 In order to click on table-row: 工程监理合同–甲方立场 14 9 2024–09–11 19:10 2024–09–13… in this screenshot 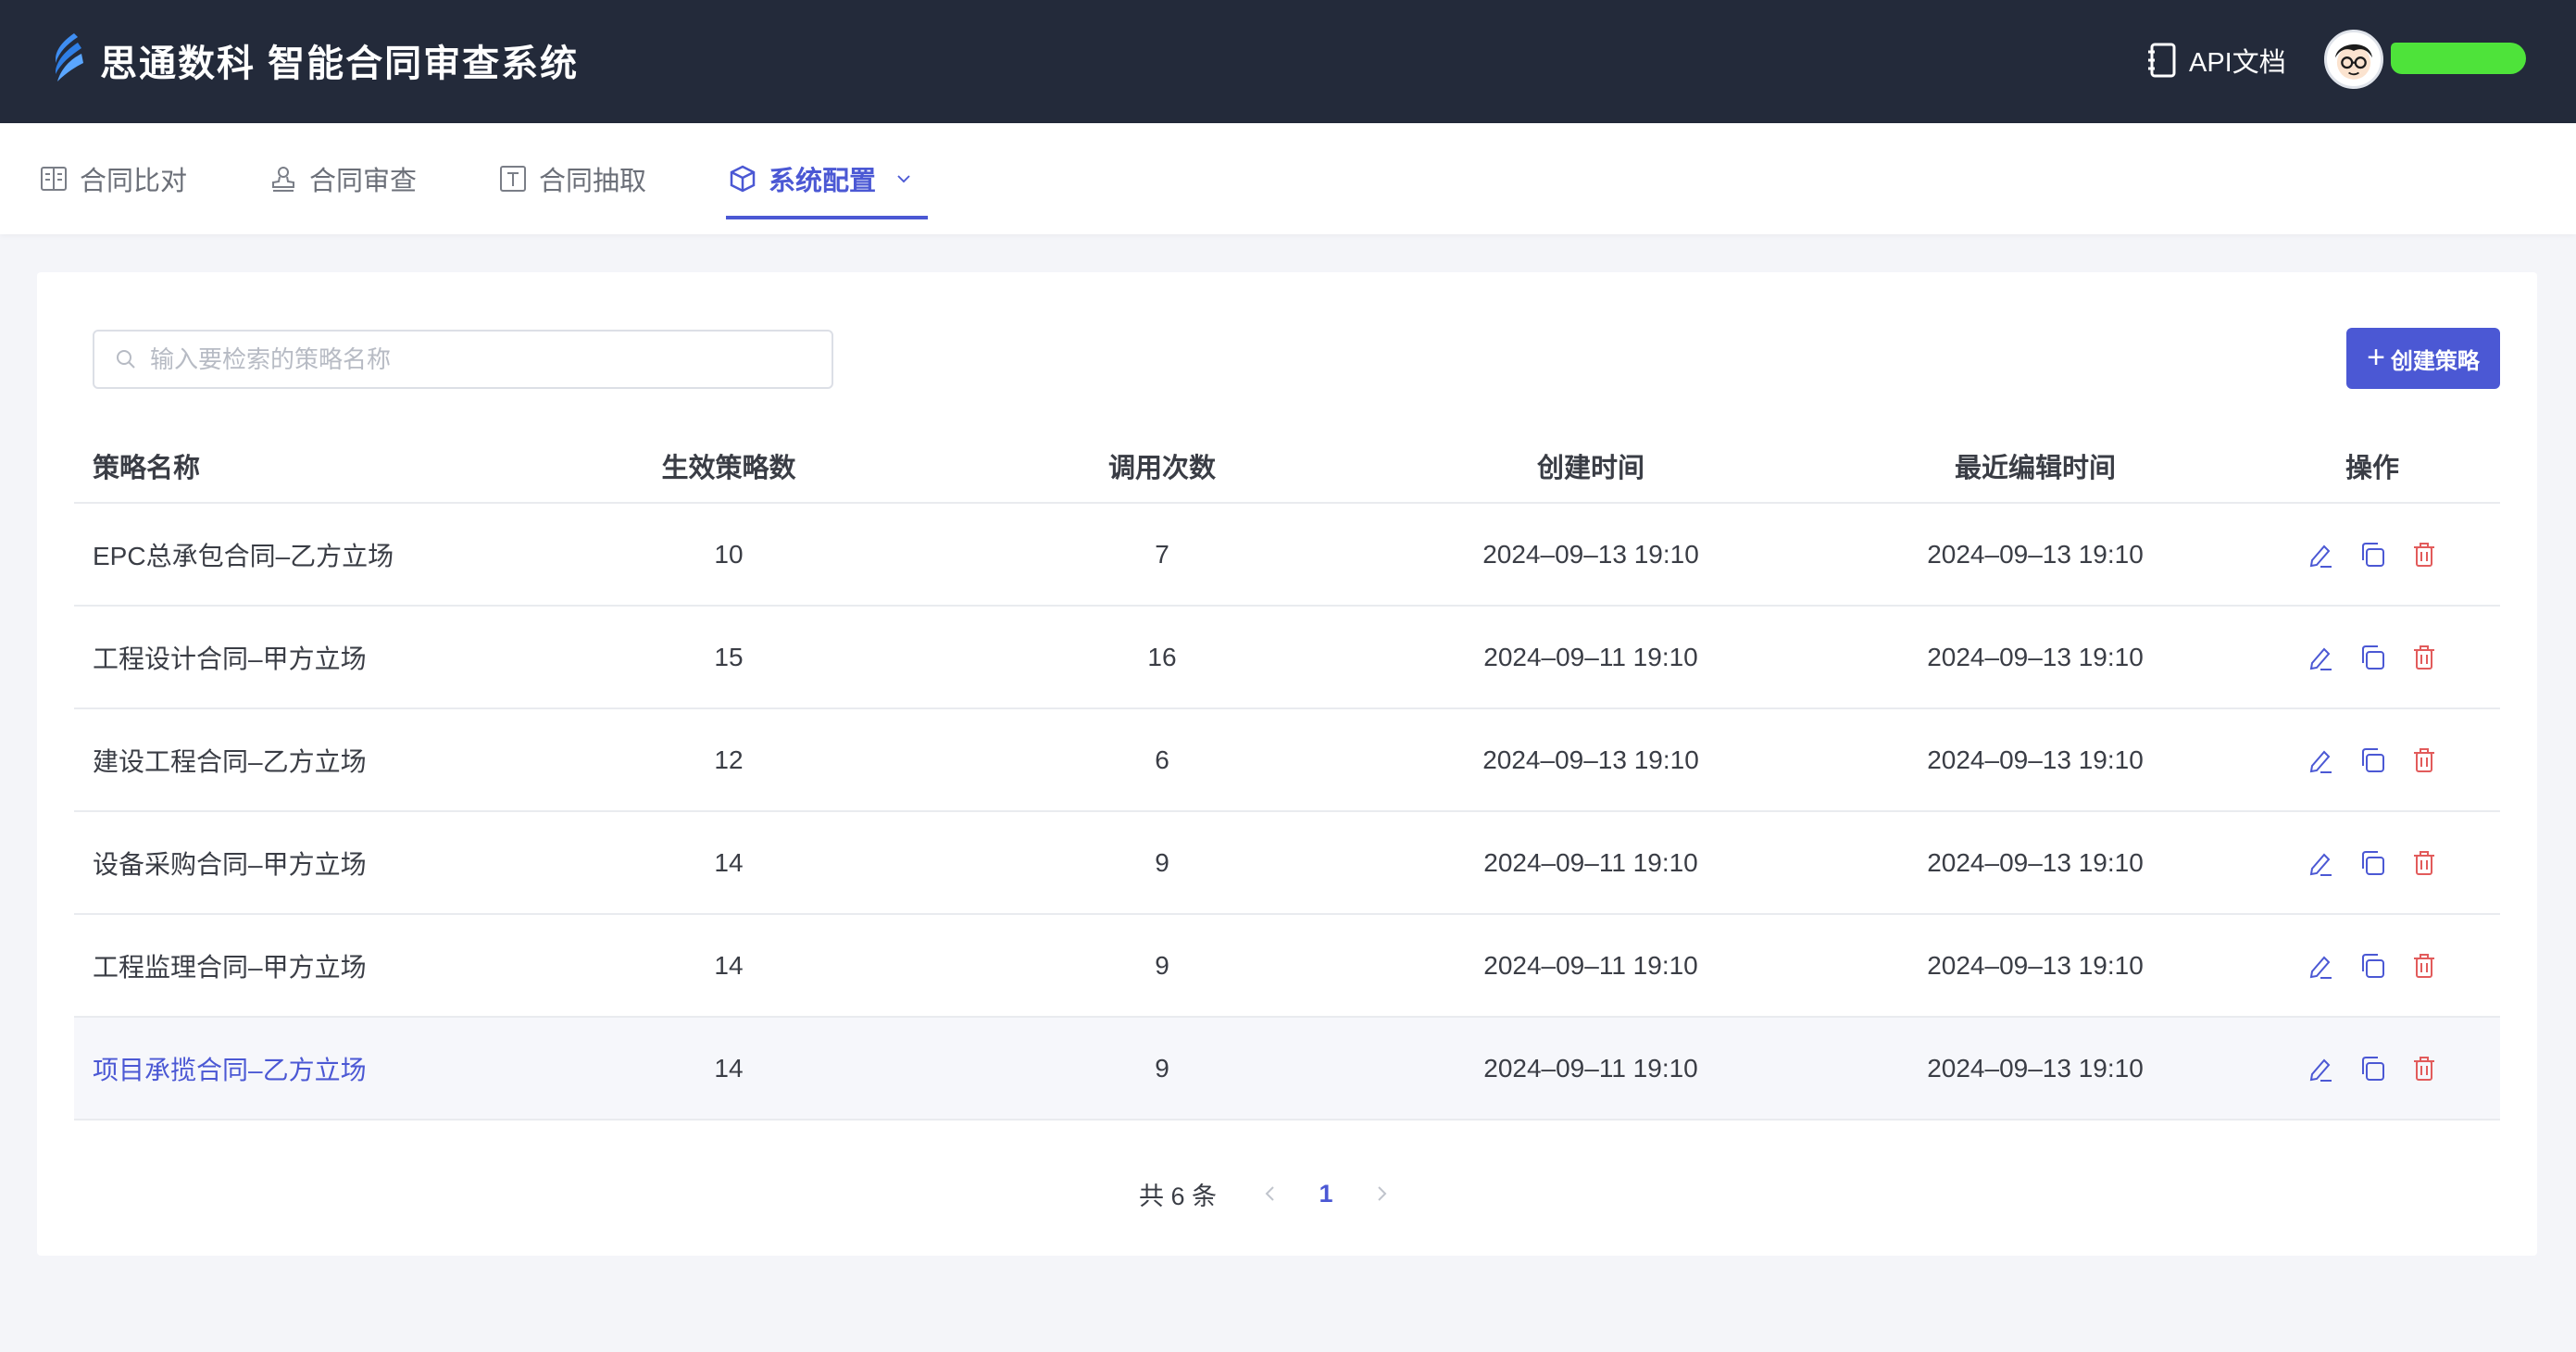, I will do `click(1287, 966)`.